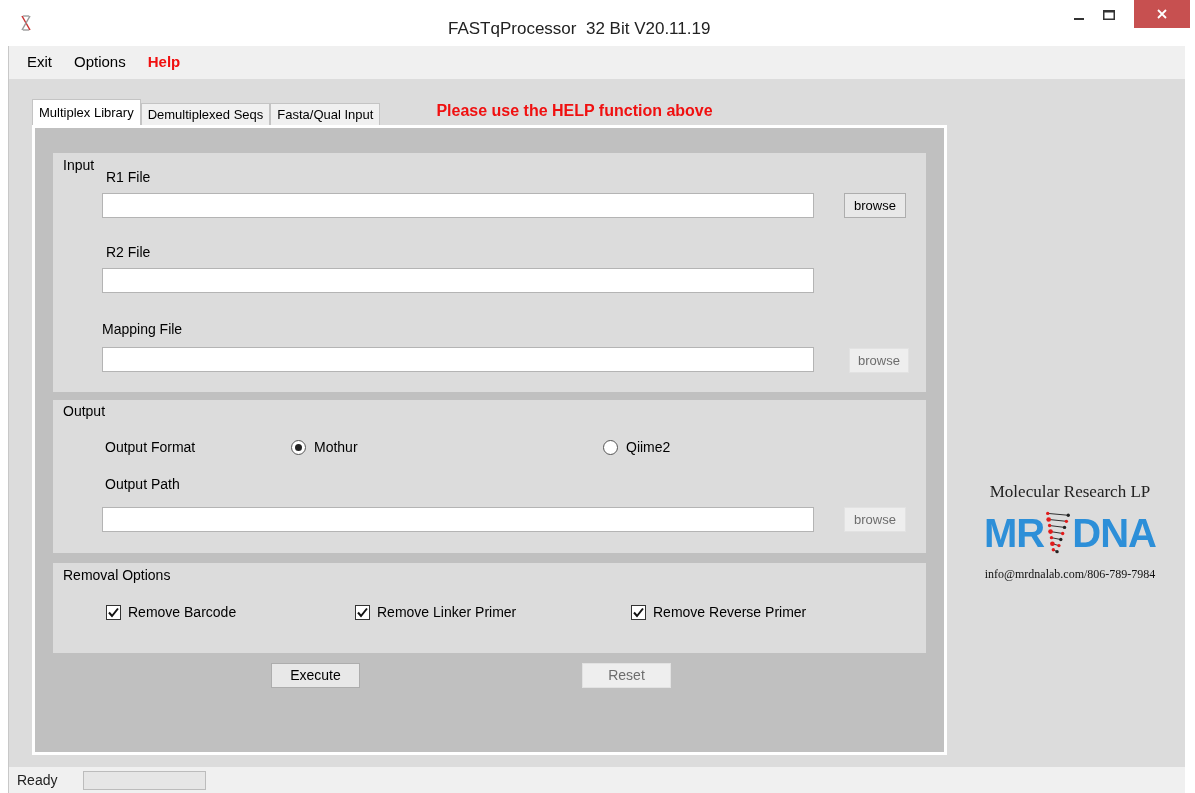 This screenshot has width=1195, height=793. I want to click on radio-option: Mothur, so click(324, 447).